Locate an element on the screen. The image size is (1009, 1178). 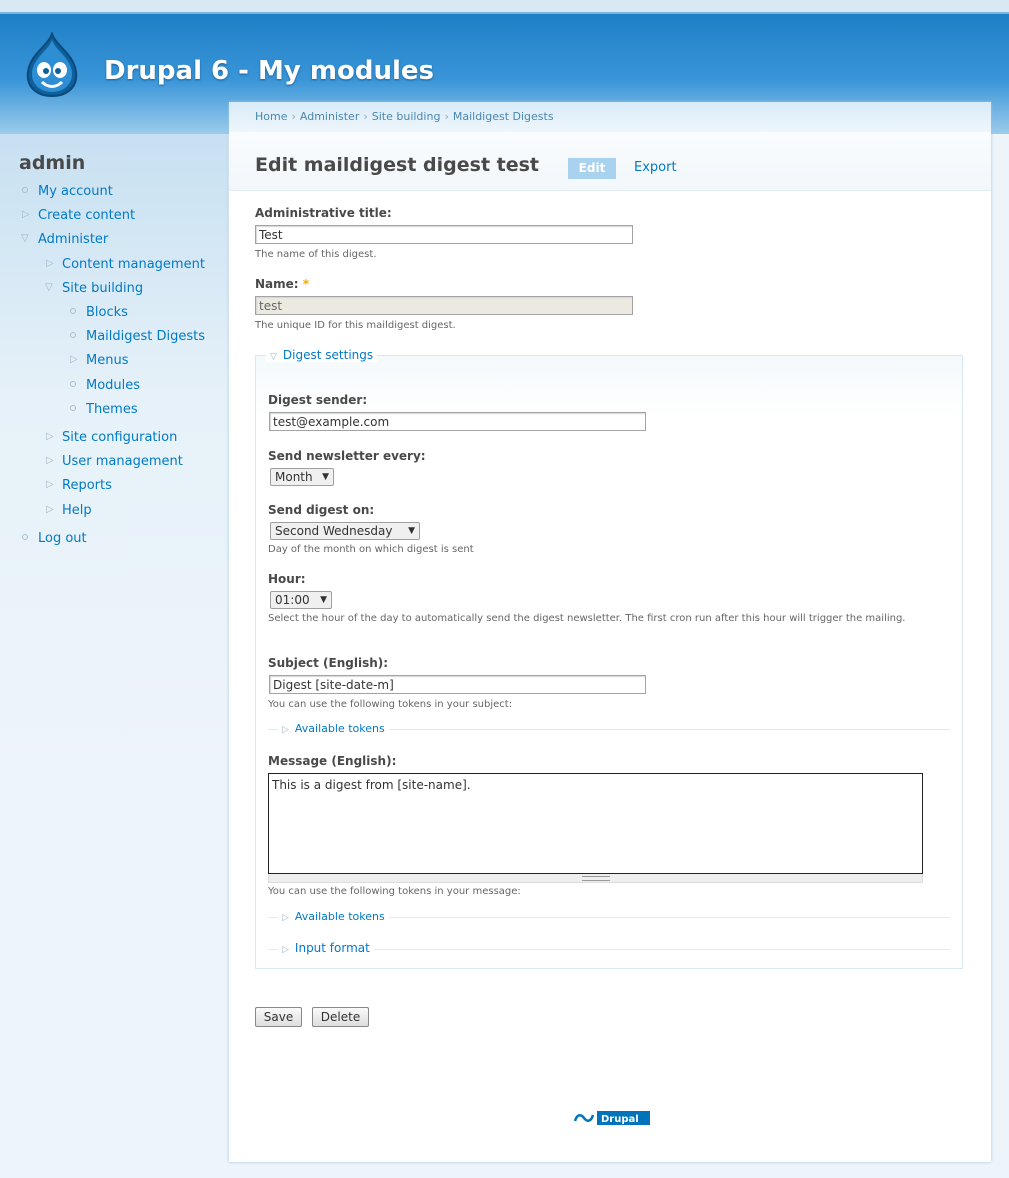
hour-value: 01:00 is located at coordinates (292, 600).